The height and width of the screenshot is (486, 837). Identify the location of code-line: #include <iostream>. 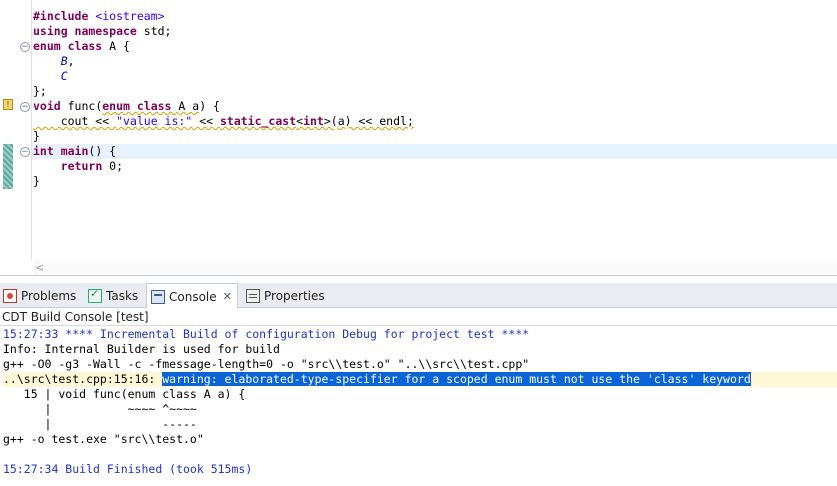
(435, 16).